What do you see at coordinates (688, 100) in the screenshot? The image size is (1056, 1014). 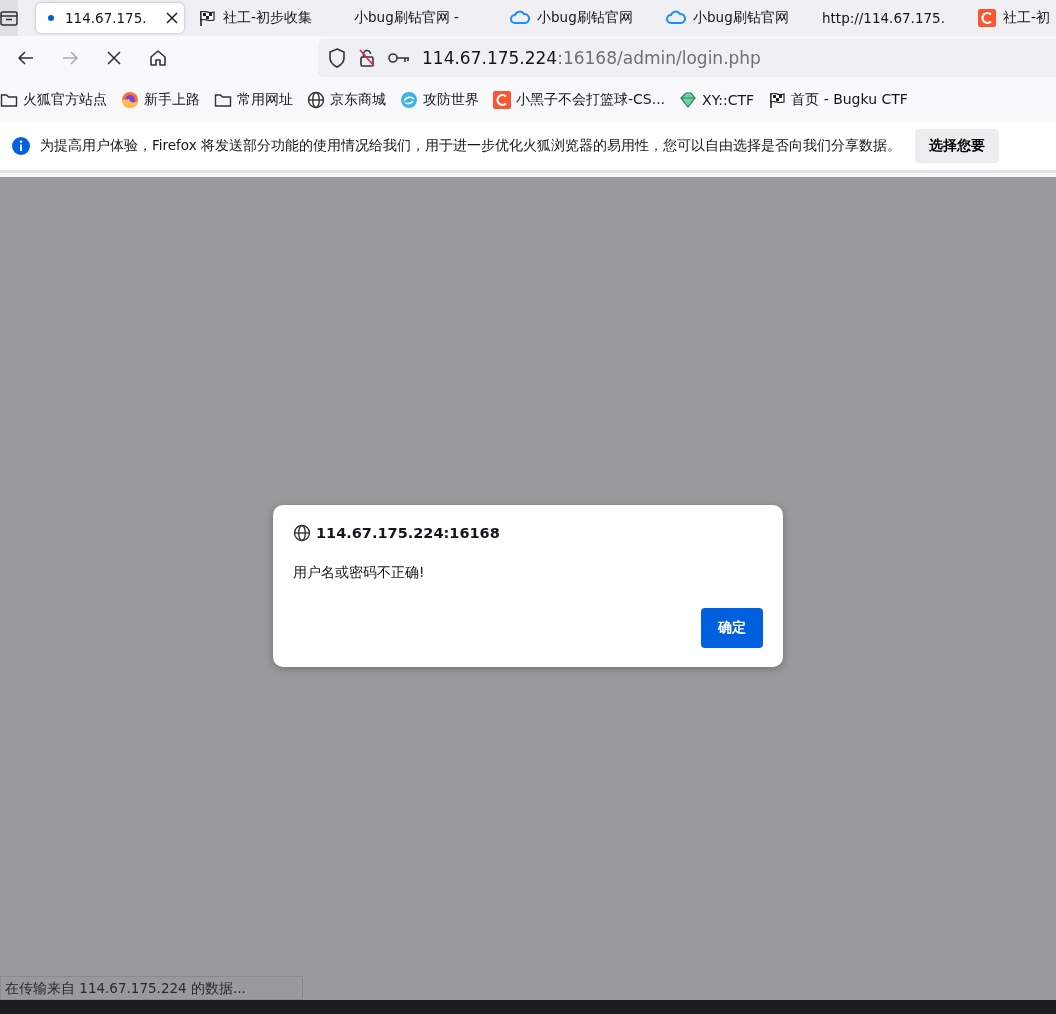 I see `diamond-icon` at bounding box center [688, 100].